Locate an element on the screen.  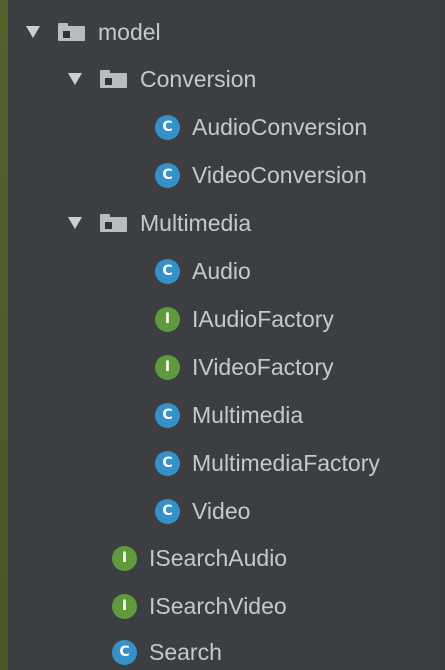
tree-node-multimedia: C Multimedia is located at coordinates (226, 415).